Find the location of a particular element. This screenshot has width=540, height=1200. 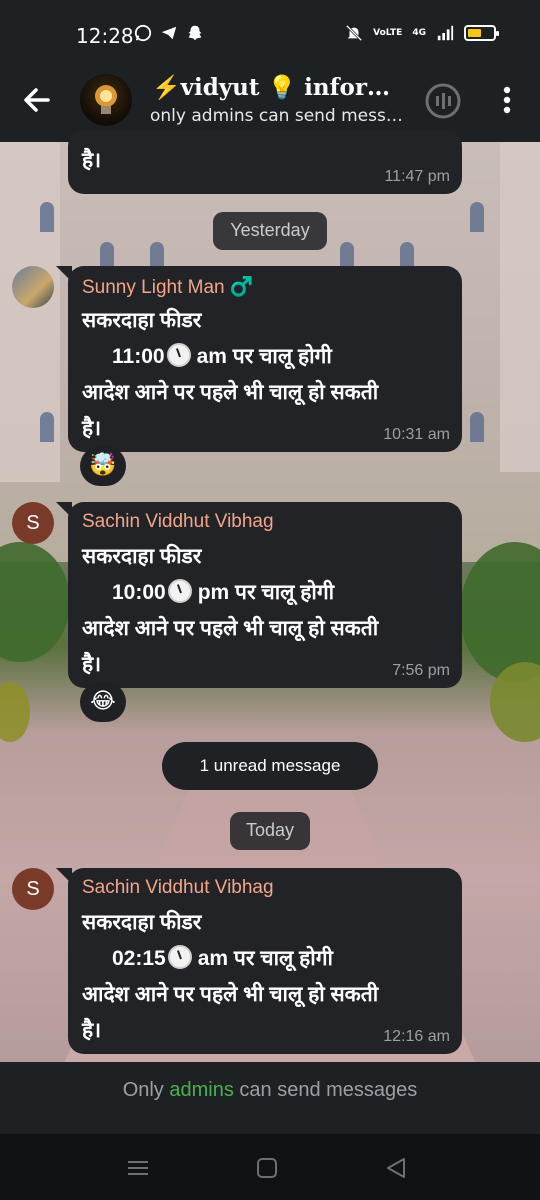

telegram-icon is located at coordinates (169, 33).